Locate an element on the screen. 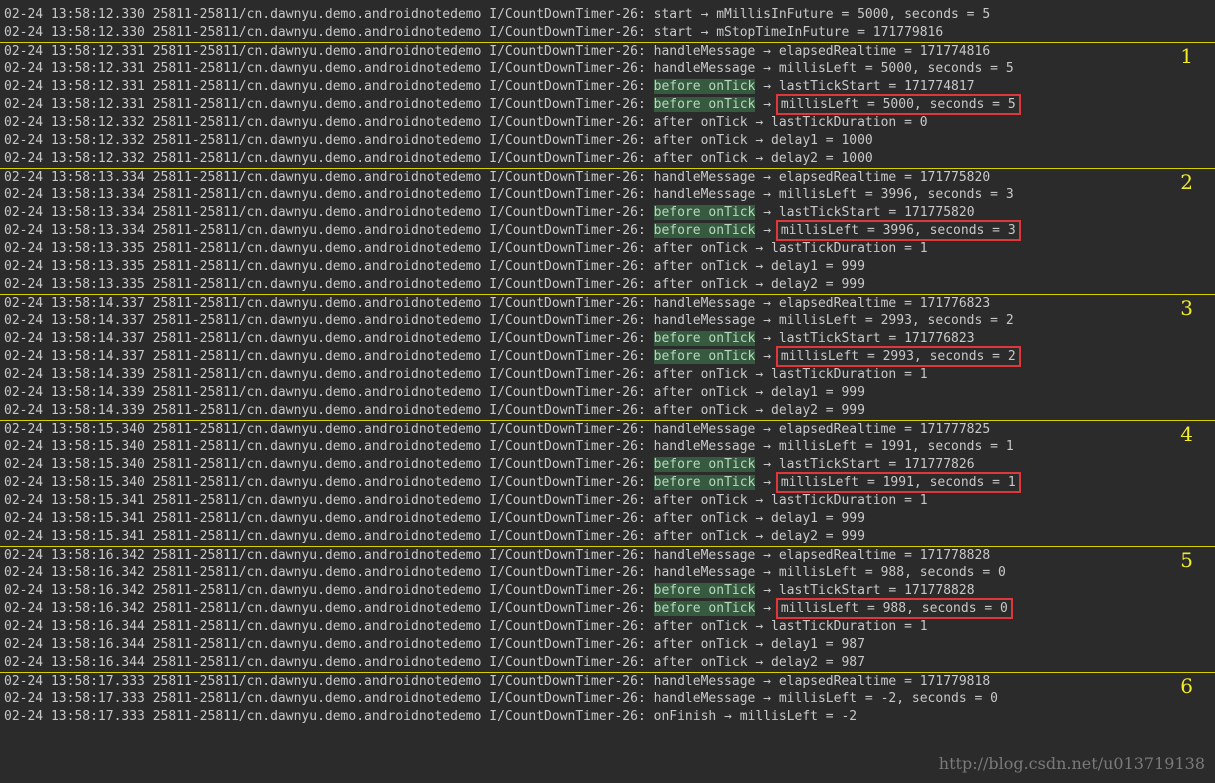 The height and width of the screenshot is (783, 1215). log-line-rest: → lastTickStart = 171778828 is located at coordinates (865, 590).